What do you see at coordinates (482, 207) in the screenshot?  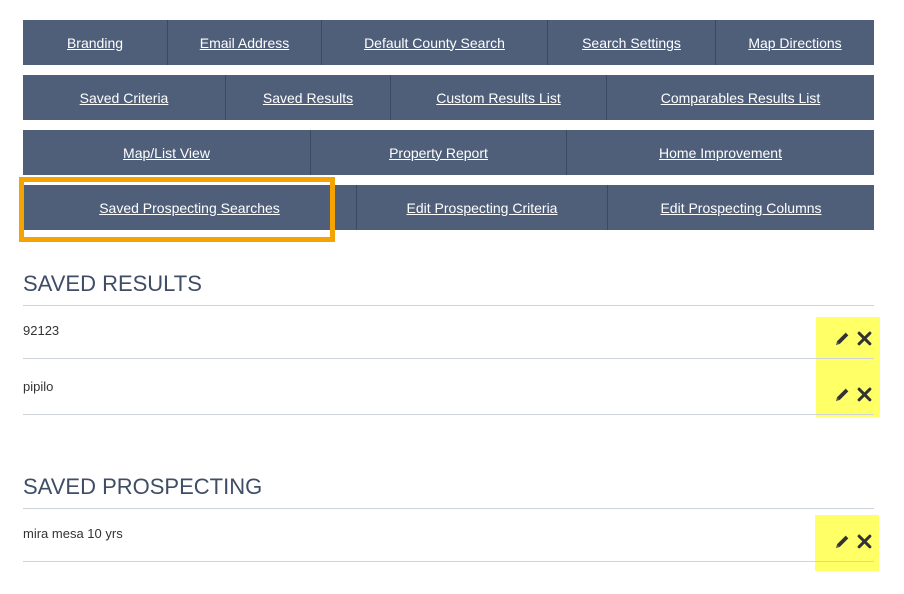 I see `tab-edit-prospecting-criteria: Edit Prospecting Criteria` at bounding box center [482, 207].